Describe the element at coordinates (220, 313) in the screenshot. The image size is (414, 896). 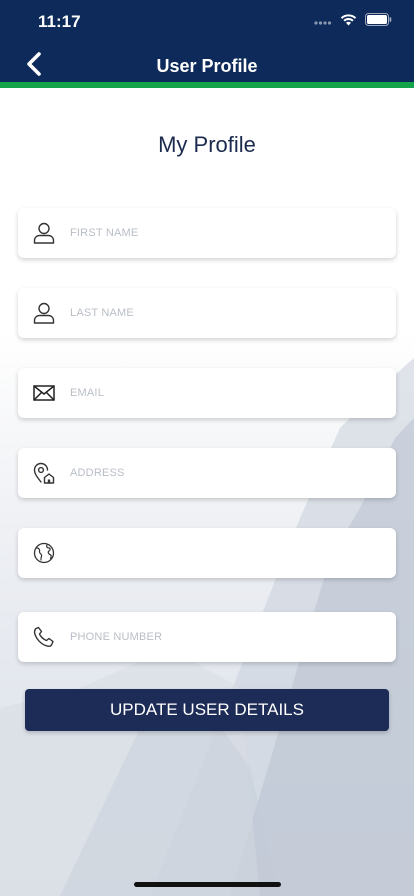
I see `last-name-input` at that location.